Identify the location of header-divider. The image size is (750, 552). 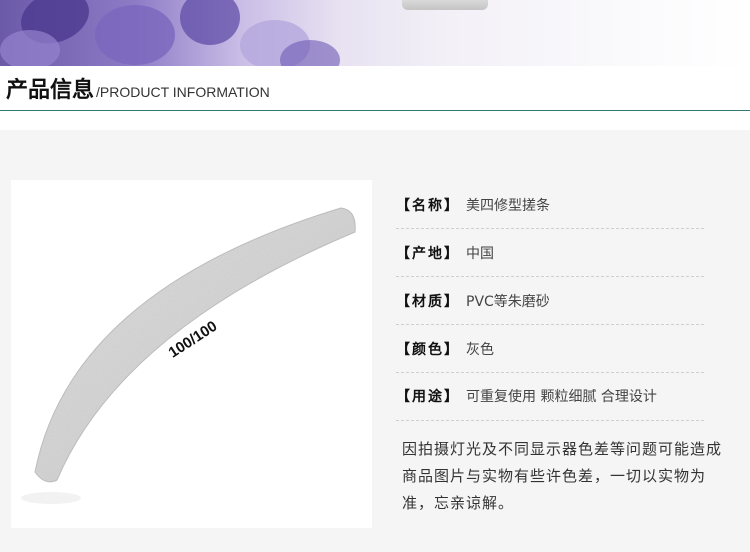
(375, 110).